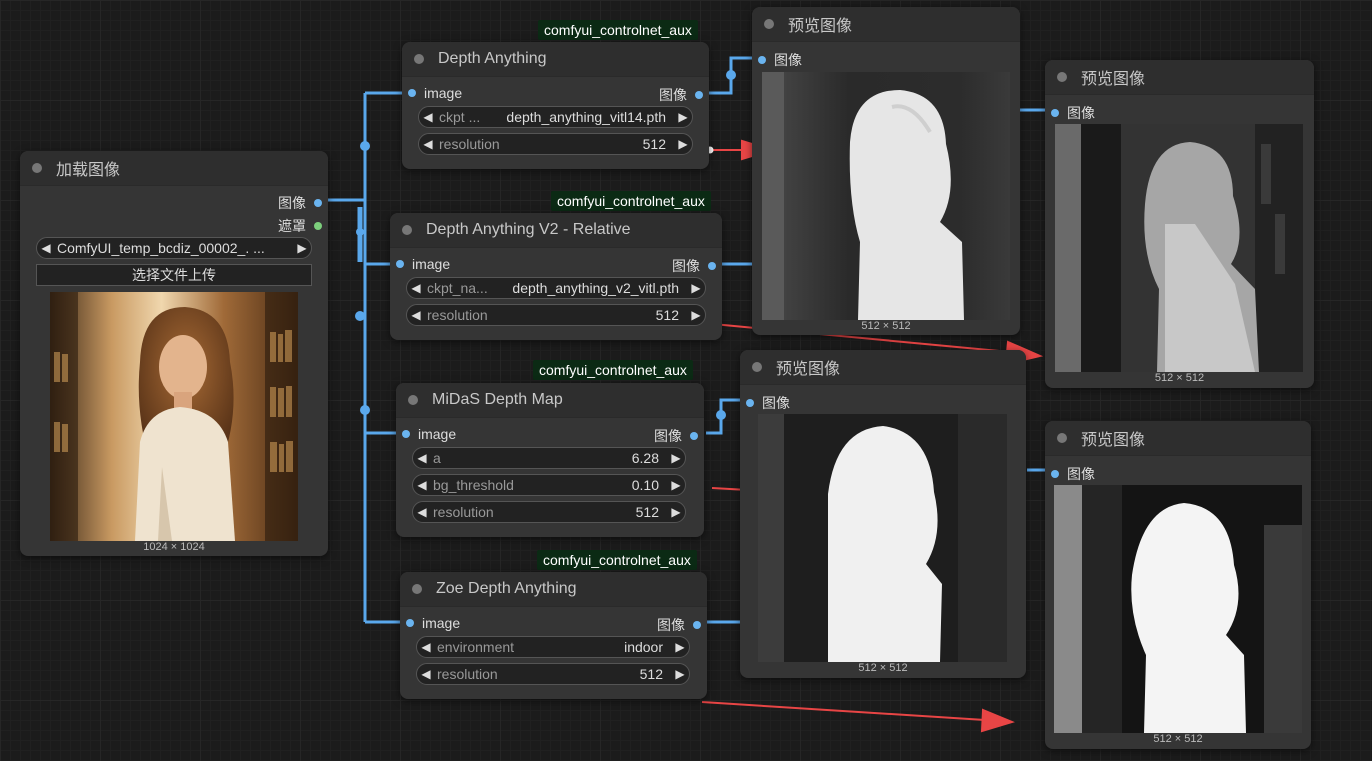 The width and height of the screenshot is (1372, 761). What do you see at coordinates (555, 117) in the screenshot?
I see `ckpt-widget: ◀ ckpt ... depth_anything_vitl14.pth ▶` at bounding box center [555, 117].